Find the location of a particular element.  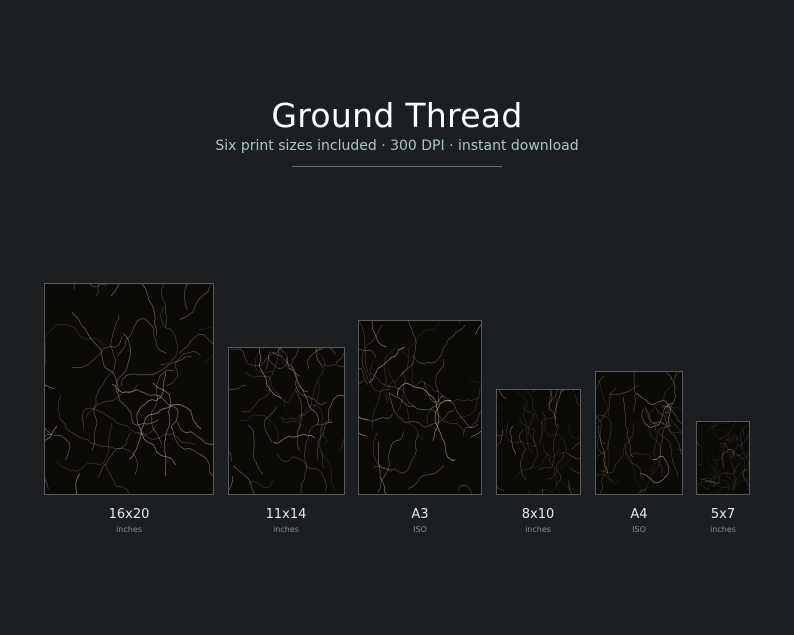

print-preview-a3 is located at coordinates (420, 407).